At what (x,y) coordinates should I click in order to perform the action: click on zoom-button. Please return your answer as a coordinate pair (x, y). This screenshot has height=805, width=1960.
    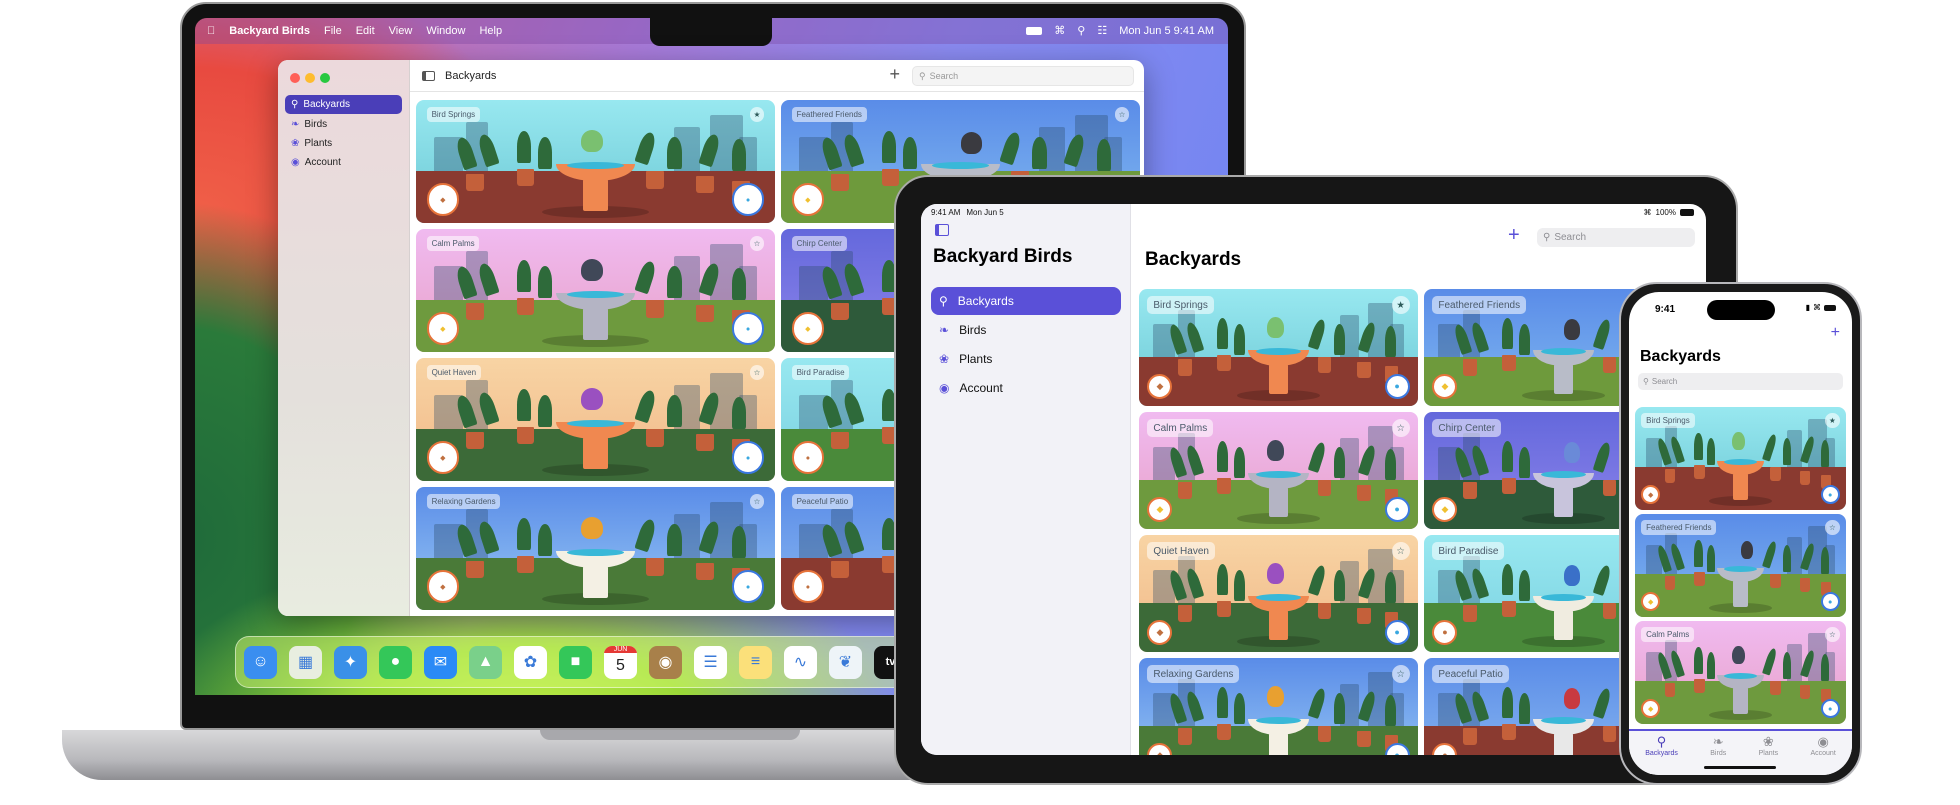
    Looking at the image, I should click on (325, 78).